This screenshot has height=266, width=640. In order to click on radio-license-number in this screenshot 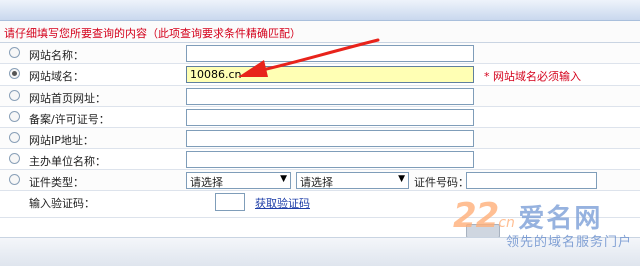, I will do `click(14, 116)`.